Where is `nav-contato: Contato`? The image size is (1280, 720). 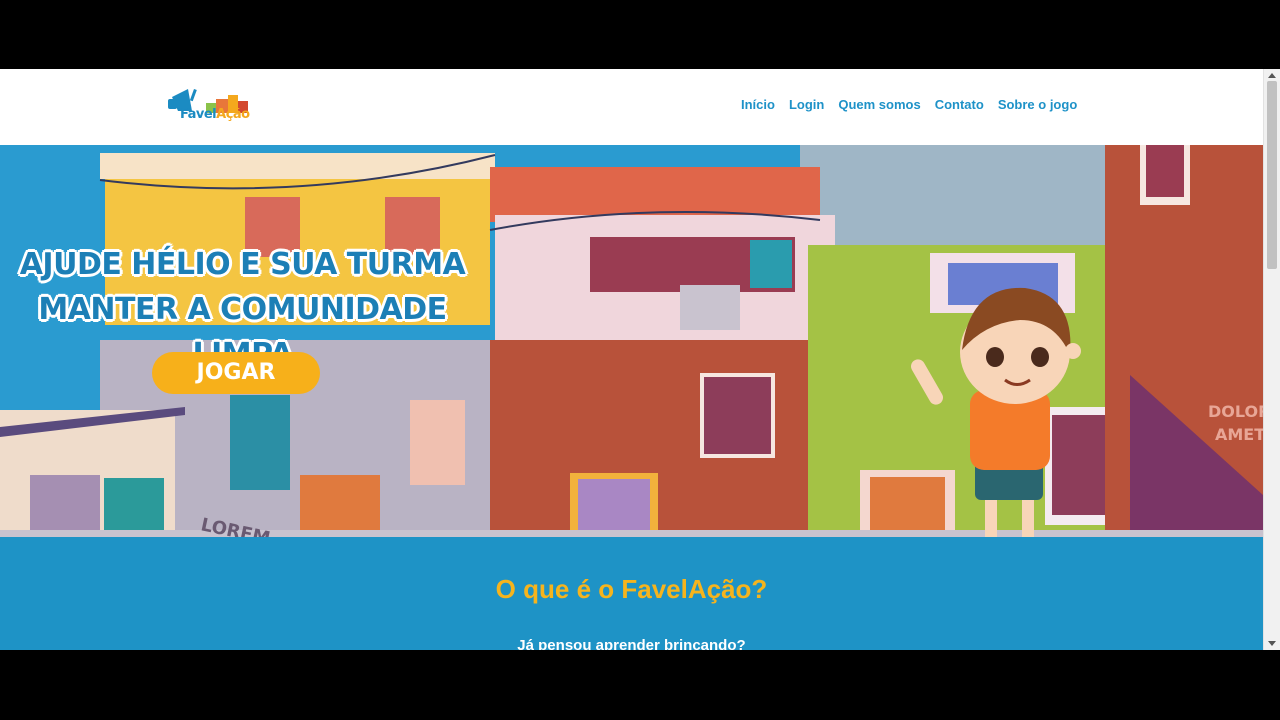 nav-contato: Contato is located at coordinates (959, 104).